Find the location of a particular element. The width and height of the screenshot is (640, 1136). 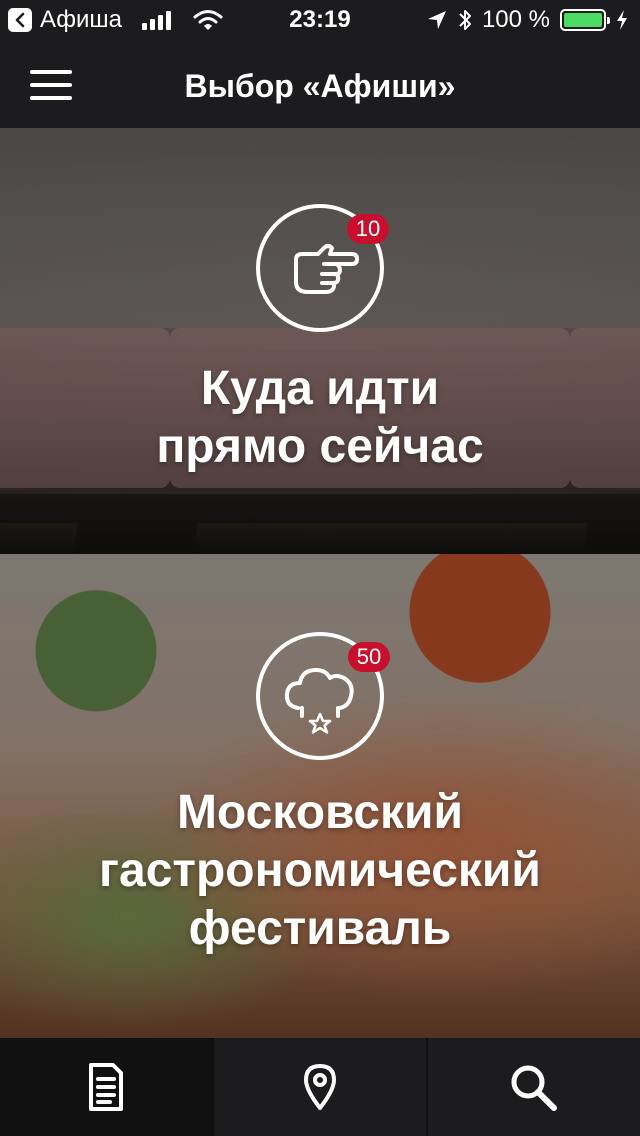

notification-badge: 10 is located at coordinates (368, 229).